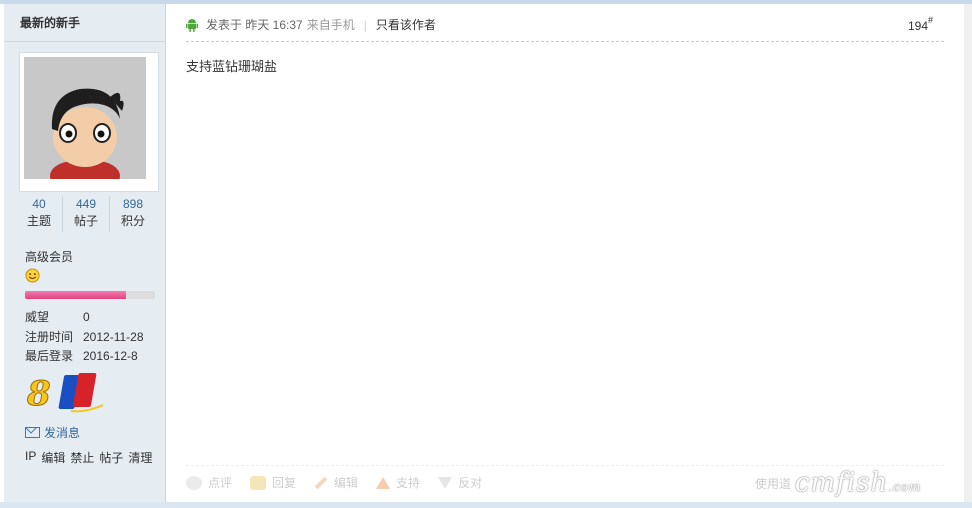 Image resolution: width=972 pixels, height=508 pixels. Describe the element at coordinates (330, 25) in the screenshot. I see `post-source: 来自手机` at that location.